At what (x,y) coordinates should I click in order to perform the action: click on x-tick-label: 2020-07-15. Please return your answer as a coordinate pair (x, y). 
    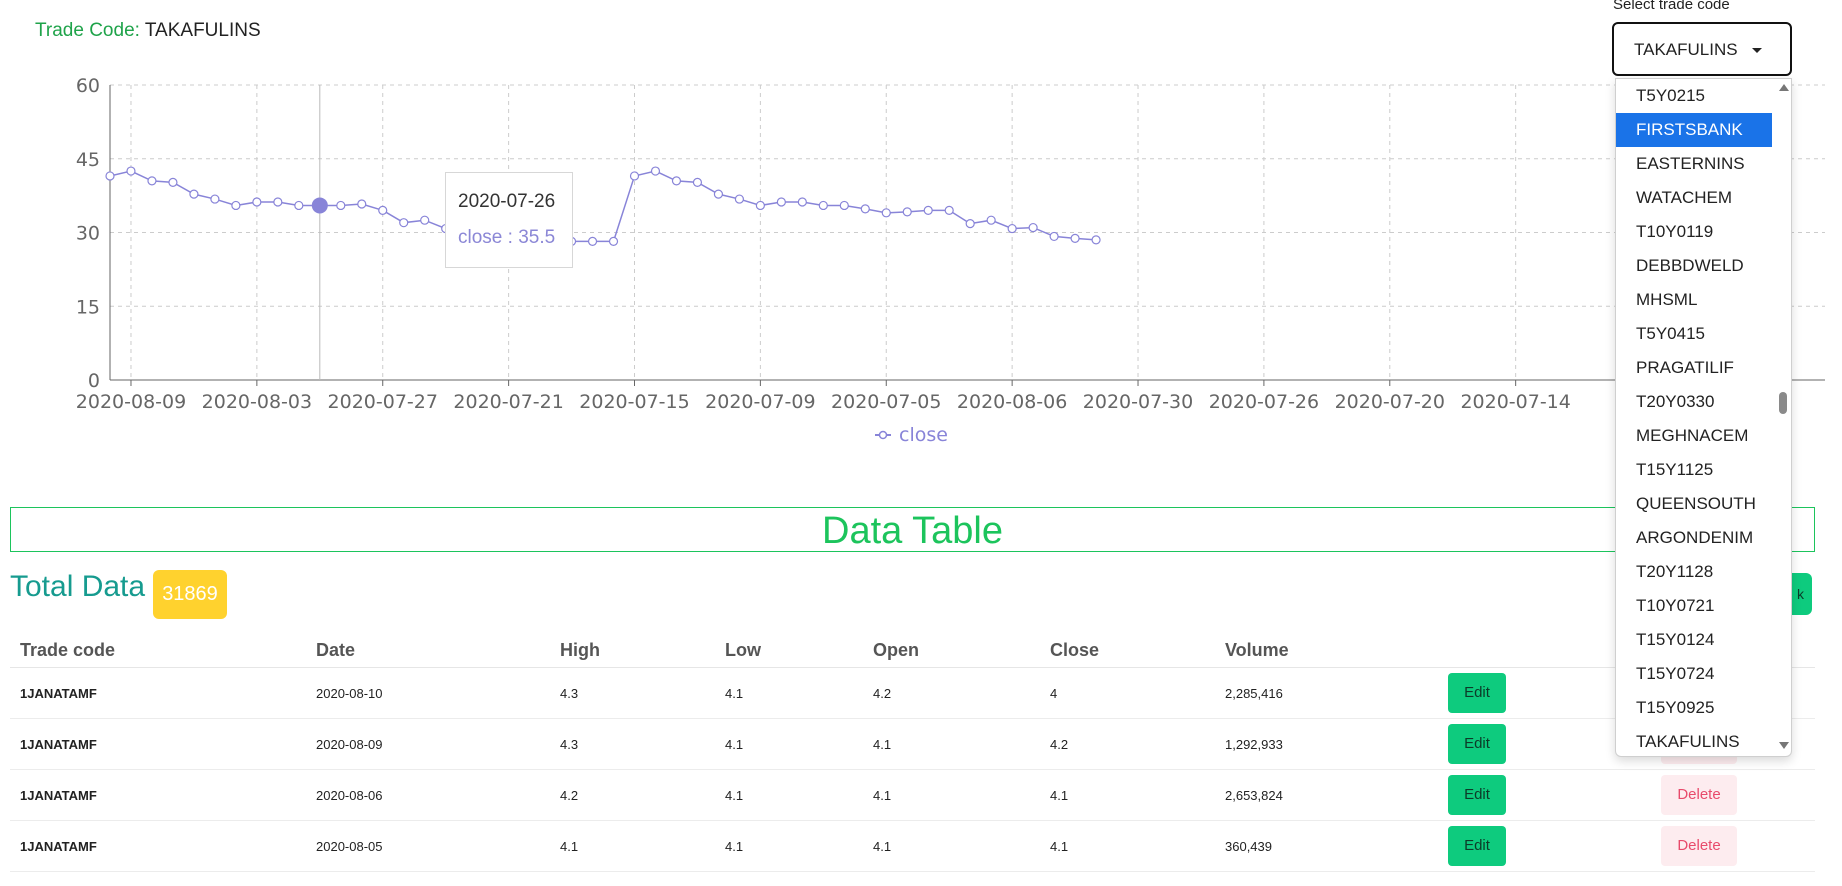
    Looking at the image, I should click on (634, 402).